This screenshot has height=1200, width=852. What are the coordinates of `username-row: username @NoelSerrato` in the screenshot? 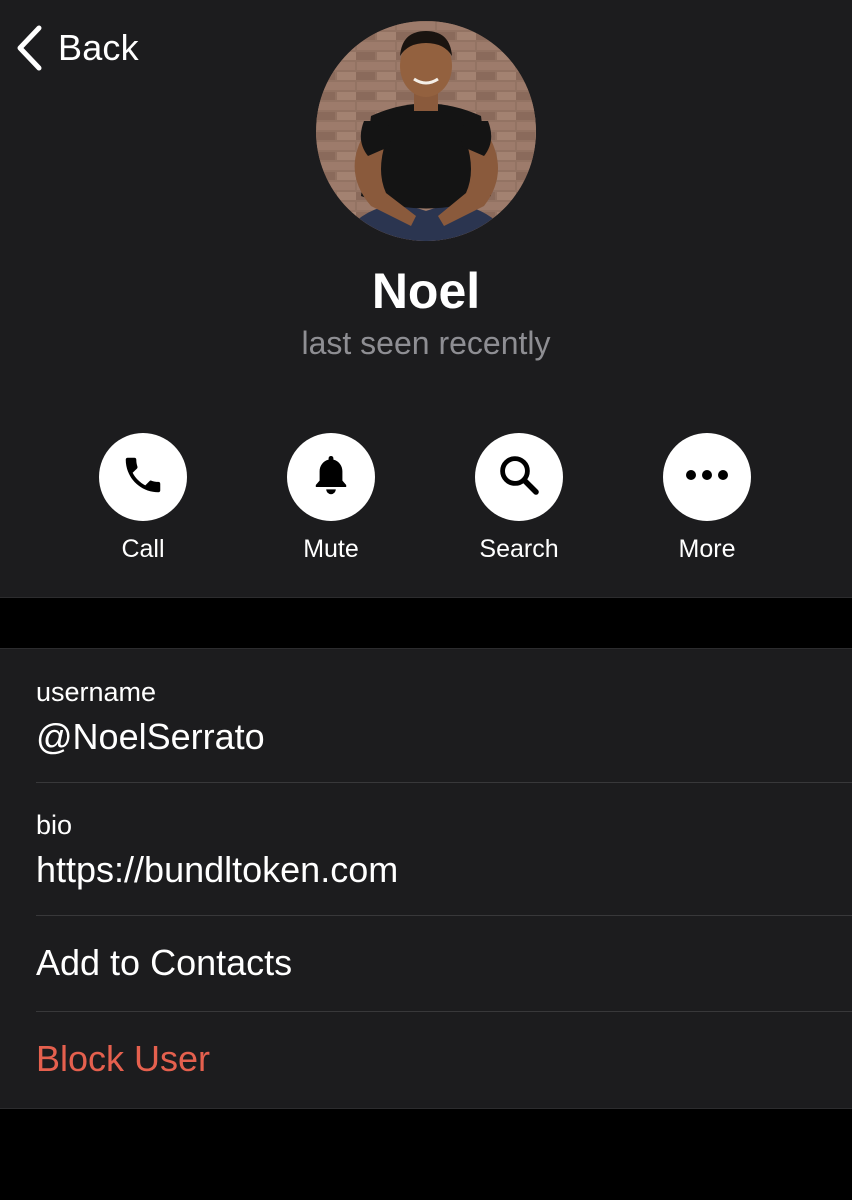 It's located at (444, 717).